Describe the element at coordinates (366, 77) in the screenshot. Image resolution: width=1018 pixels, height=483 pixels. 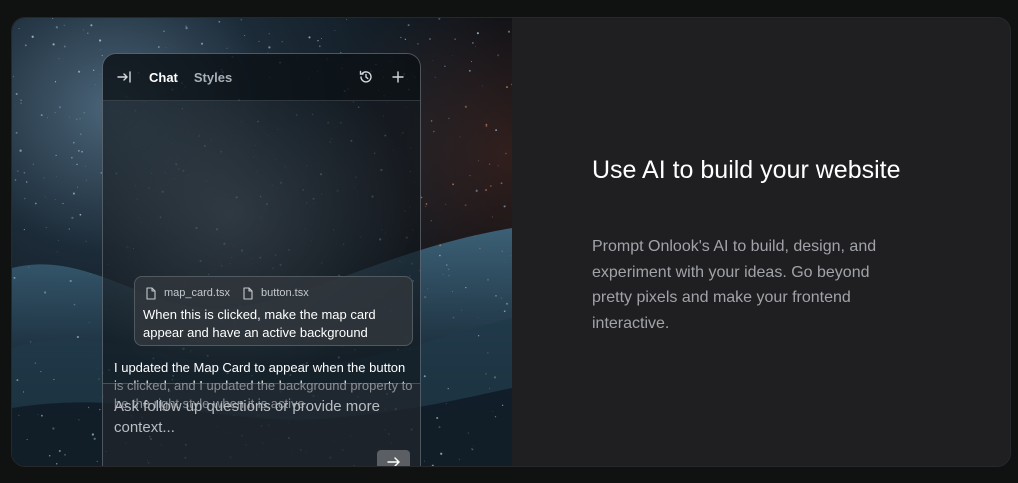
I see `history-icon` at that location.